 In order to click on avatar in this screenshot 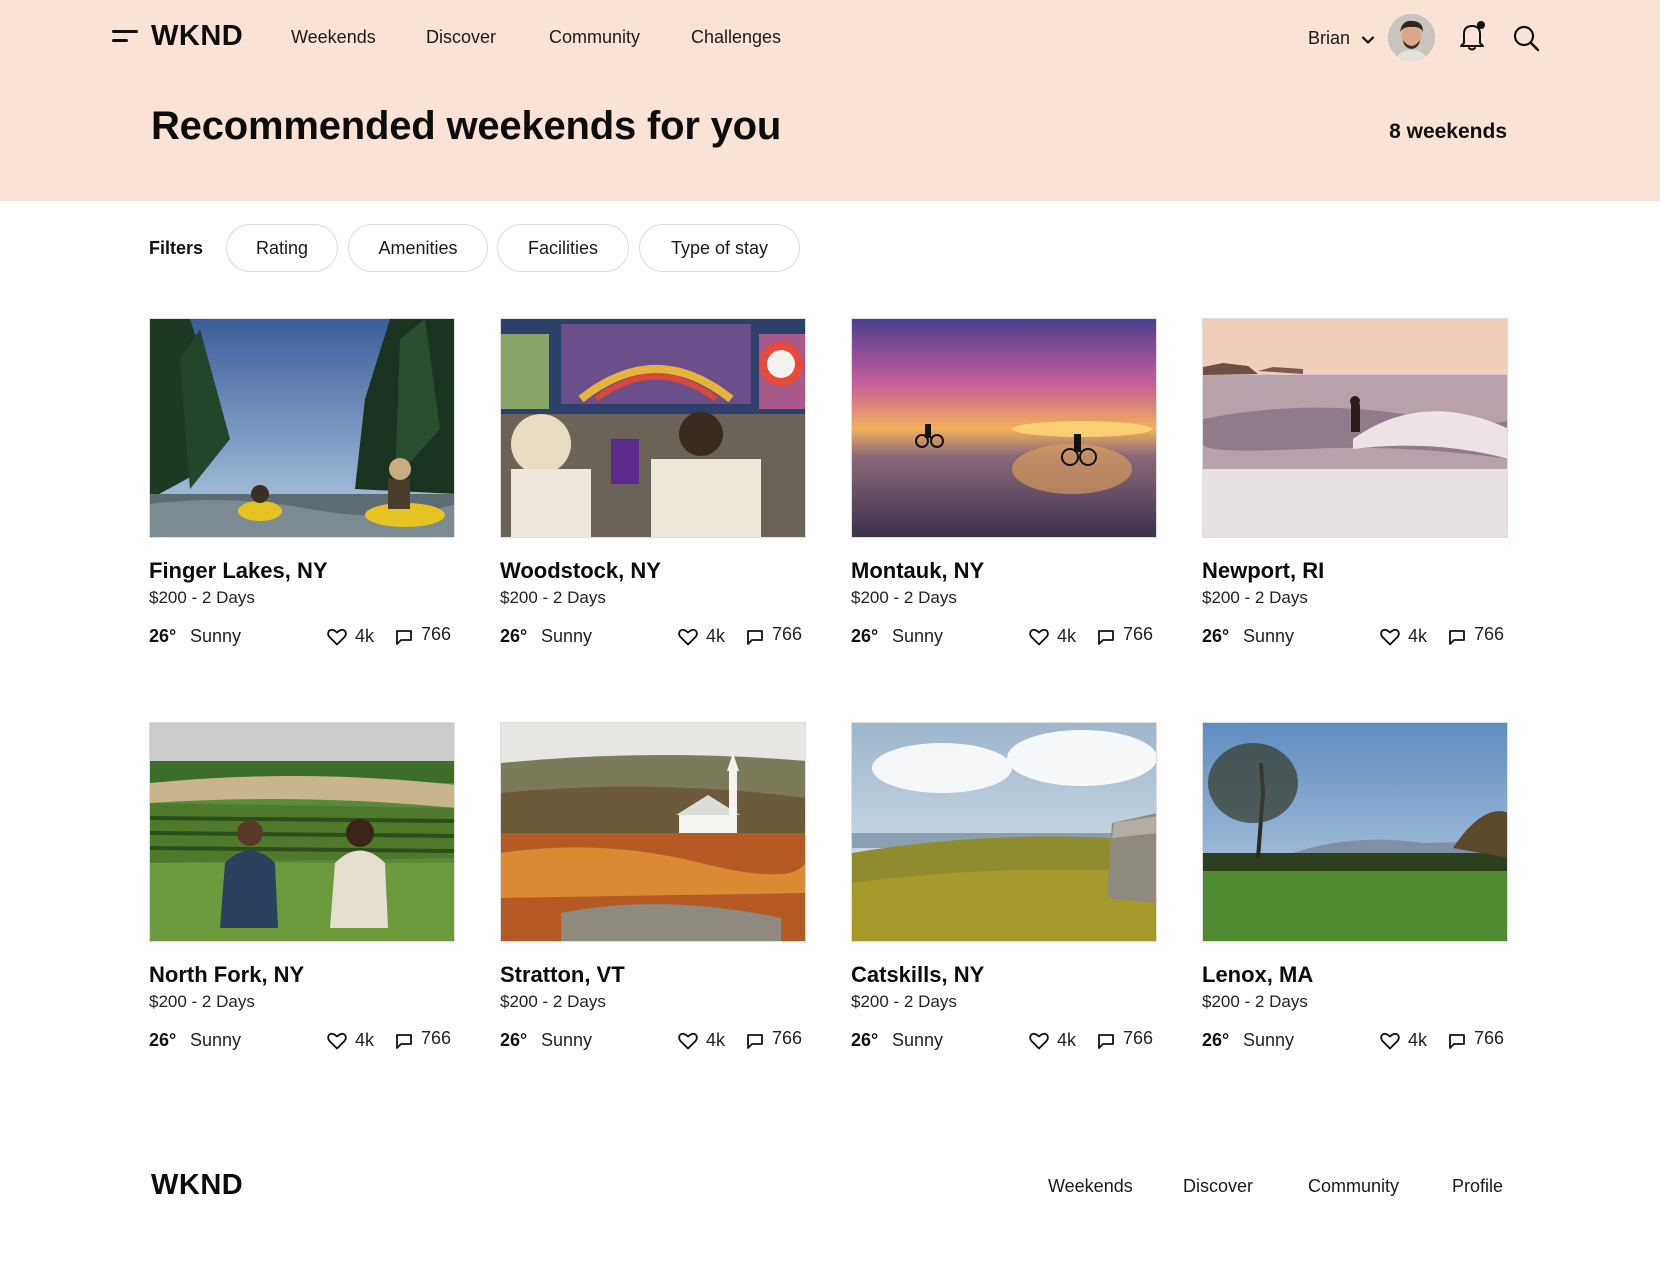, I will do `click(1411, 37)`.